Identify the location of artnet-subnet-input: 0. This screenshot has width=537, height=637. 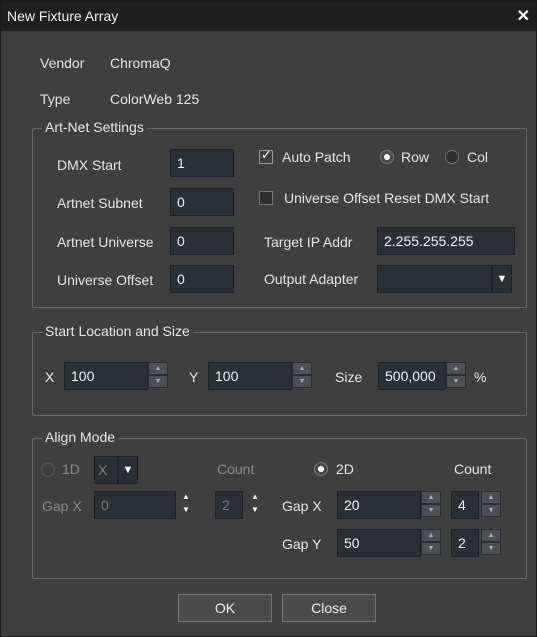
(202, 202).